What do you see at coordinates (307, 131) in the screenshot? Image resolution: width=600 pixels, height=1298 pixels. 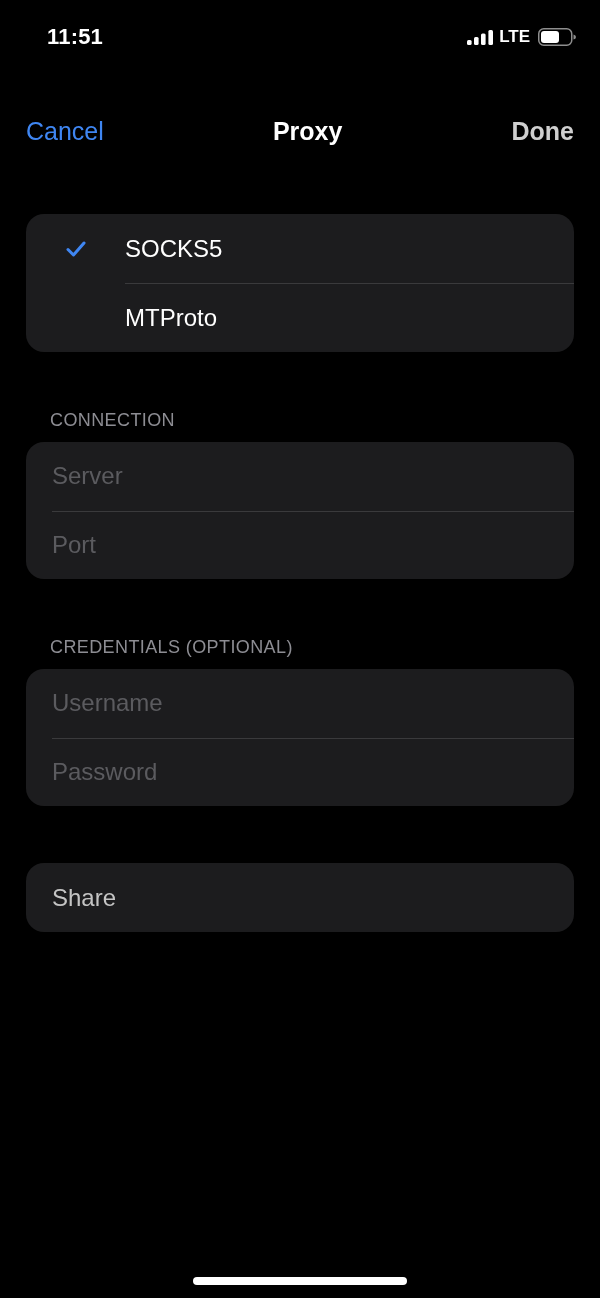 I see `nav-title: Proxy` at bounding box center [307, 131].